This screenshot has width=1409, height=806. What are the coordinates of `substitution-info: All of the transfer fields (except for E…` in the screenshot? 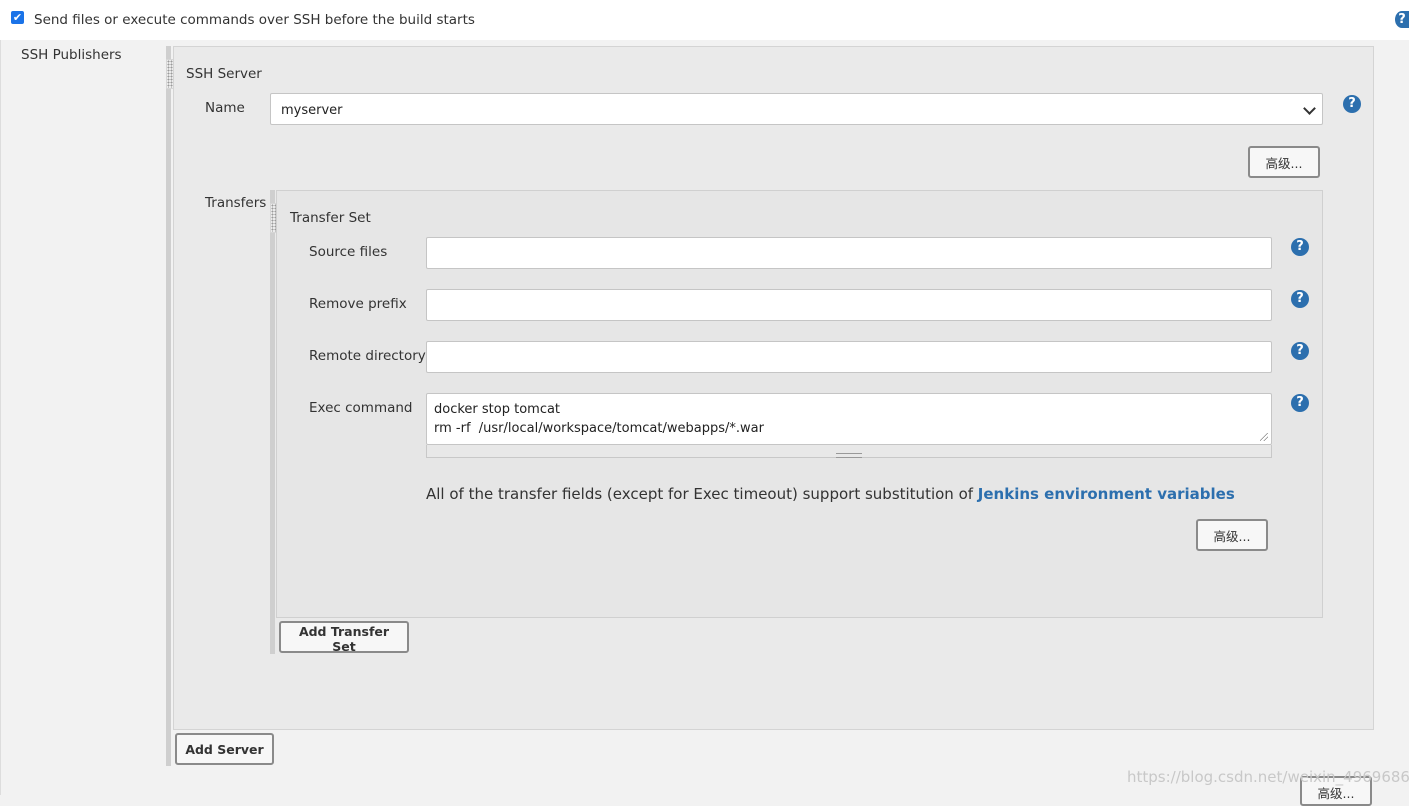 It's located at (830, 494).